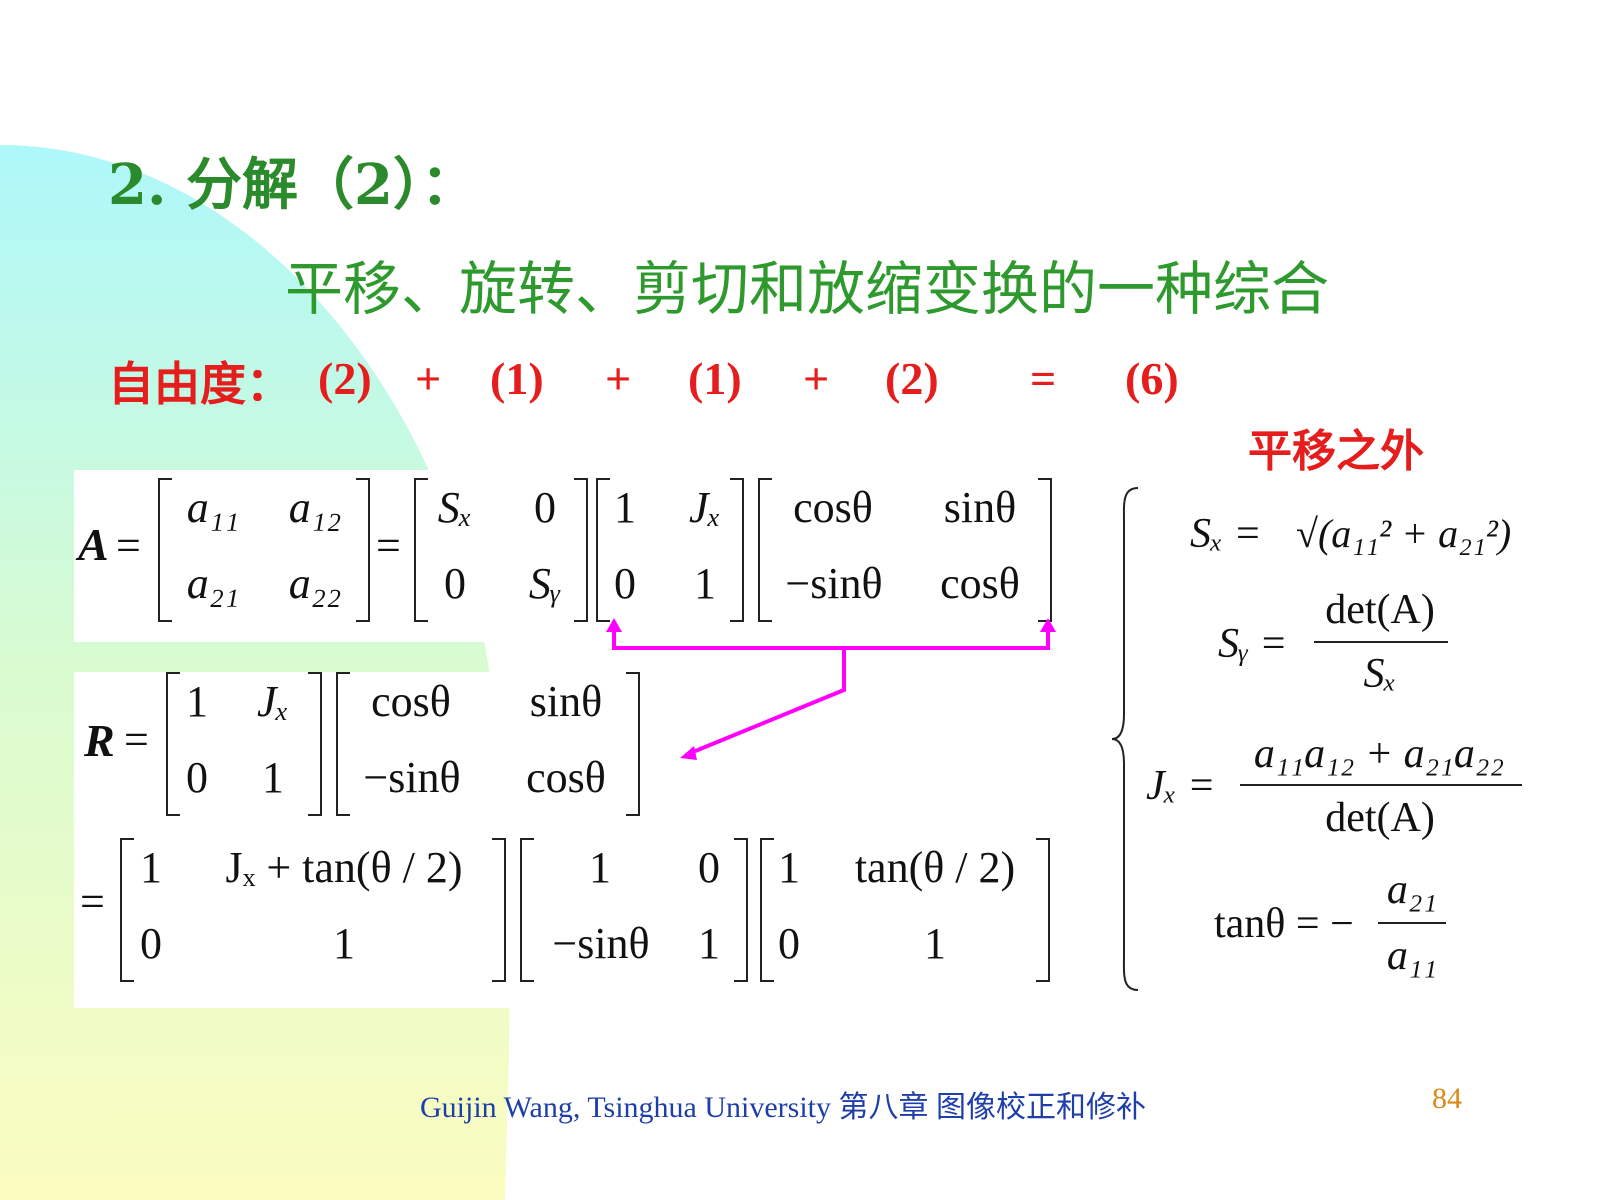  Describe the element at coordinates (1412, 956) in the screenshot. I see `tan-denominator: a₁₁` at that location.